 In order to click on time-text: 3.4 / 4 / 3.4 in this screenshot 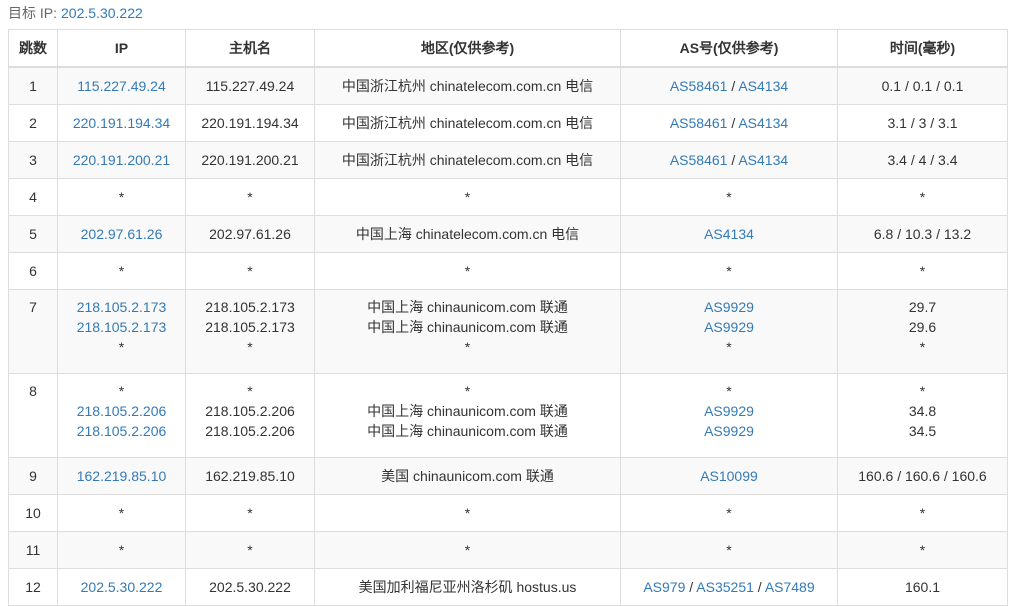, I will do `click(922, 160)`.